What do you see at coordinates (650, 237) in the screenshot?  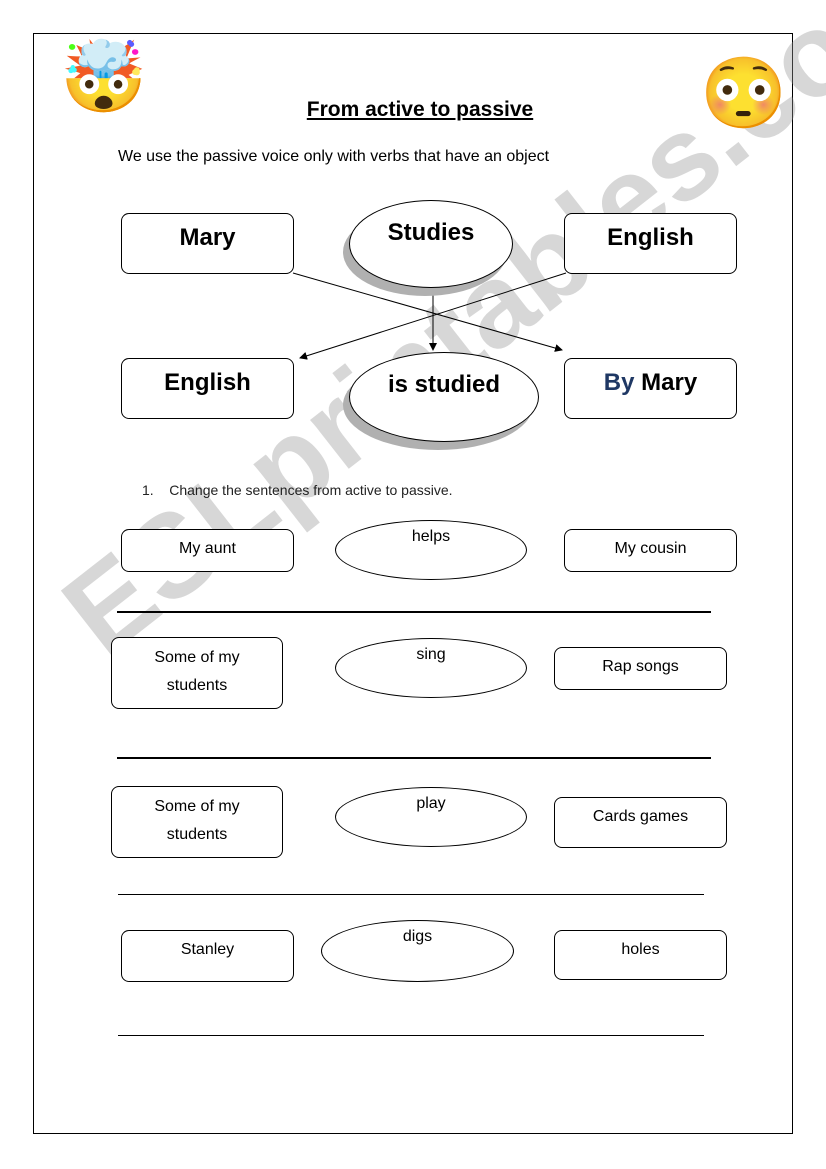 I see `active-object: English` at bounding box center [650, 237].